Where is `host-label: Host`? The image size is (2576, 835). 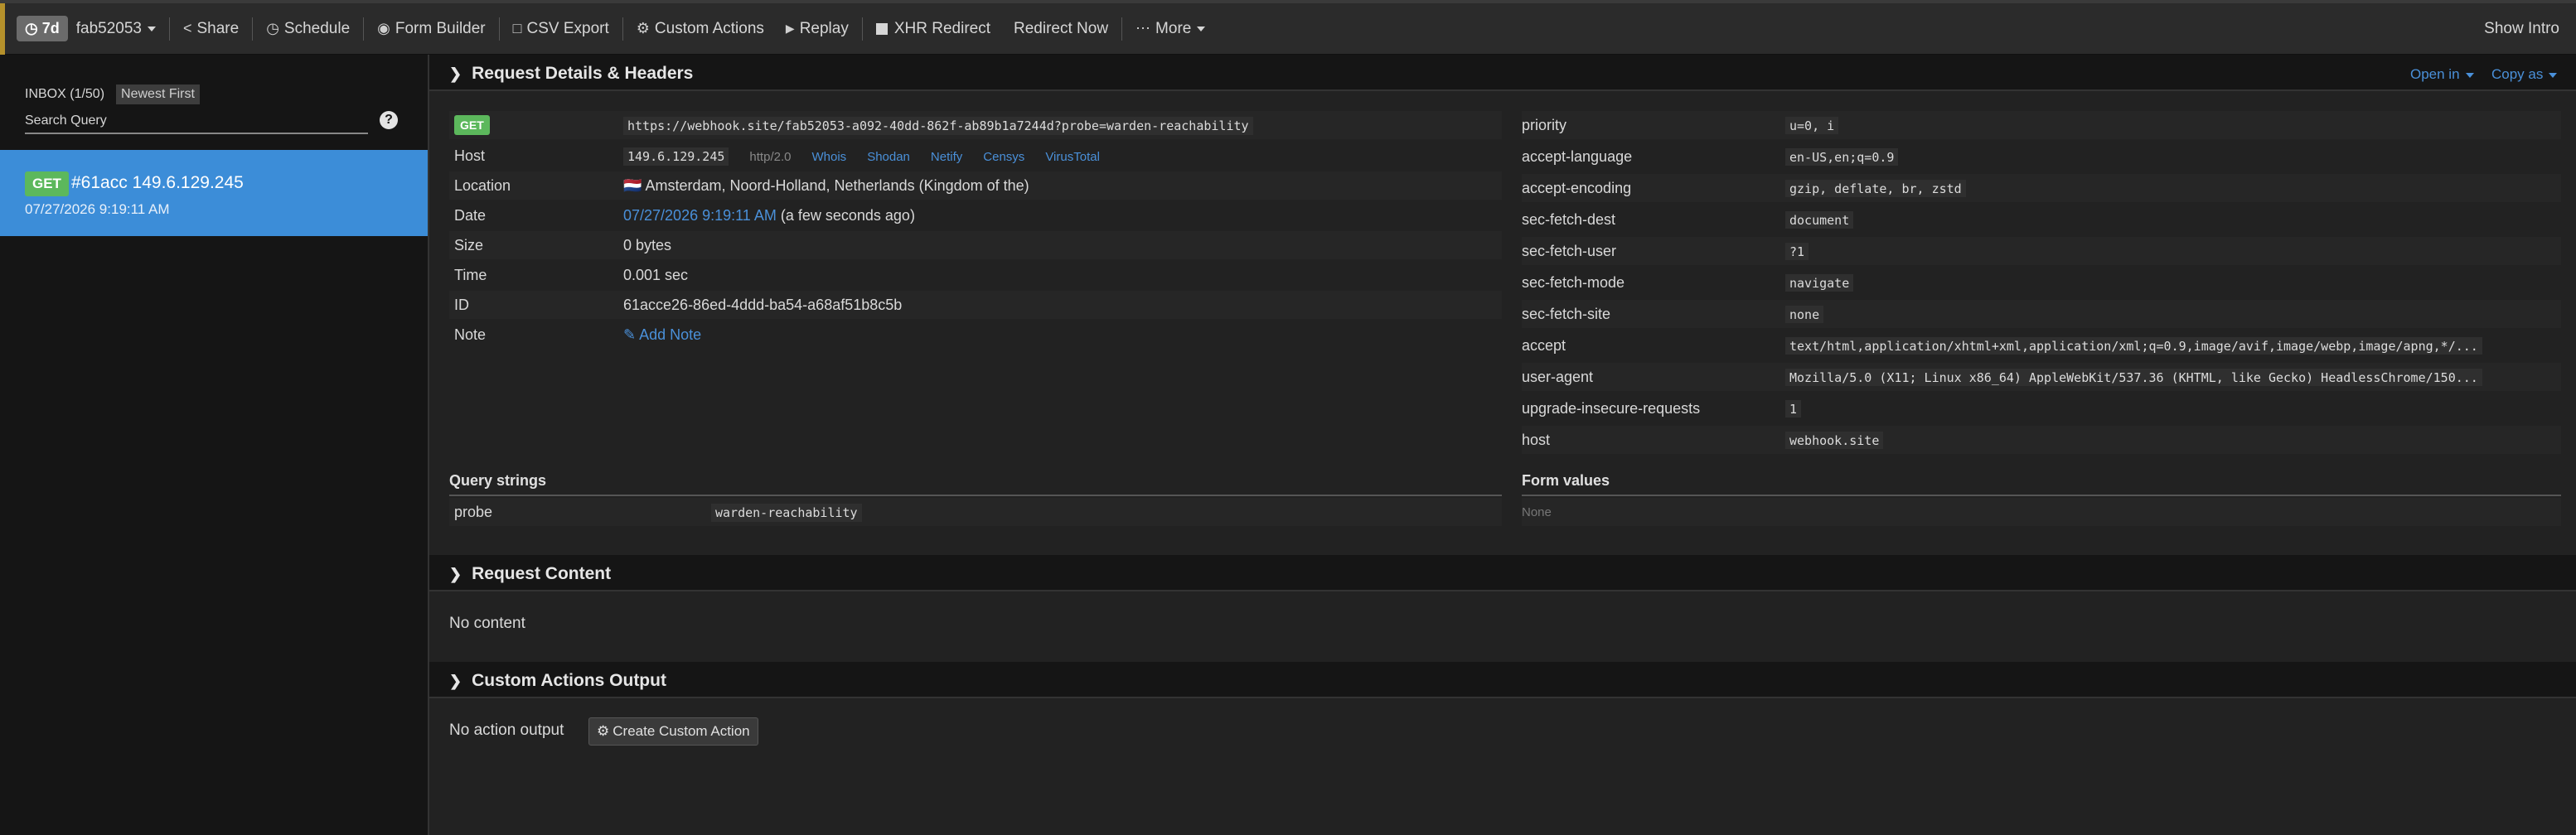
host-label: Host is located at coordinates (470, 155).